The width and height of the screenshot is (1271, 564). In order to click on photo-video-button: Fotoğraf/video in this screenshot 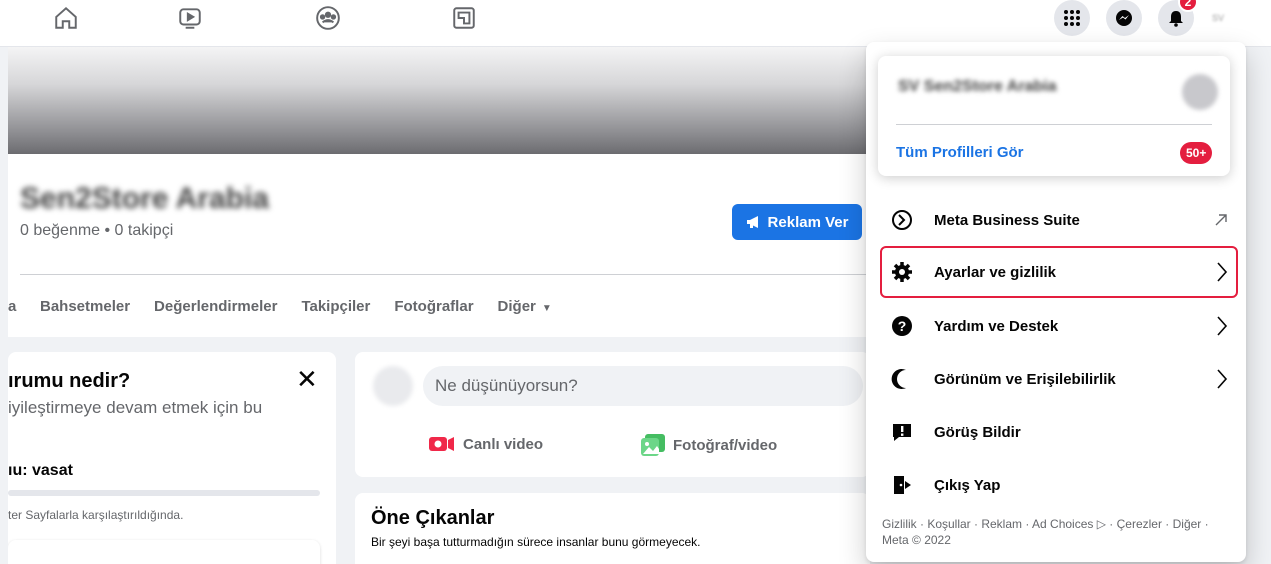, I will do `click(709, 445)`.